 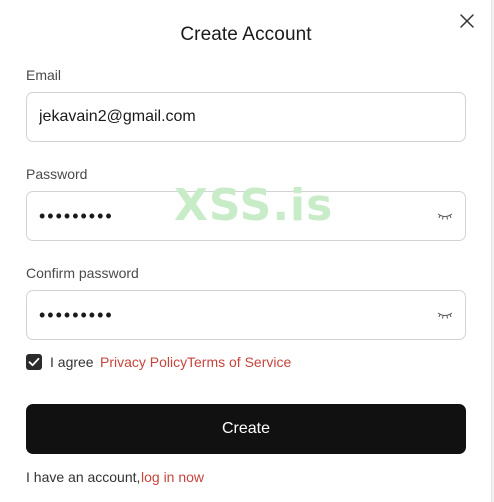 What do you see at coordinates (44, 75) in the screenshot?
I see `email-label: Email` at bounding box center [44, 75].